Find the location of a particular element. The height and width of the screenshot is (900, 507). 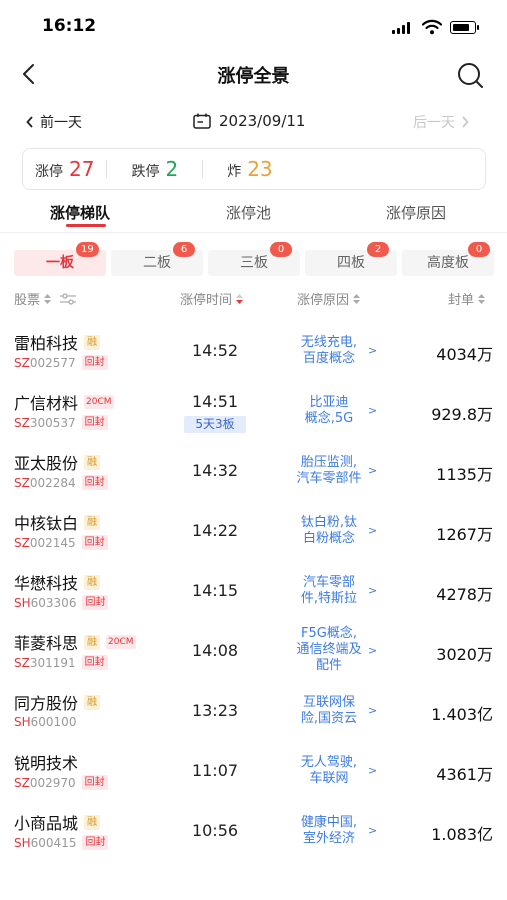

limit-reason: 汽车零部 件,特斯拉 is located at coordinates (329, 591).